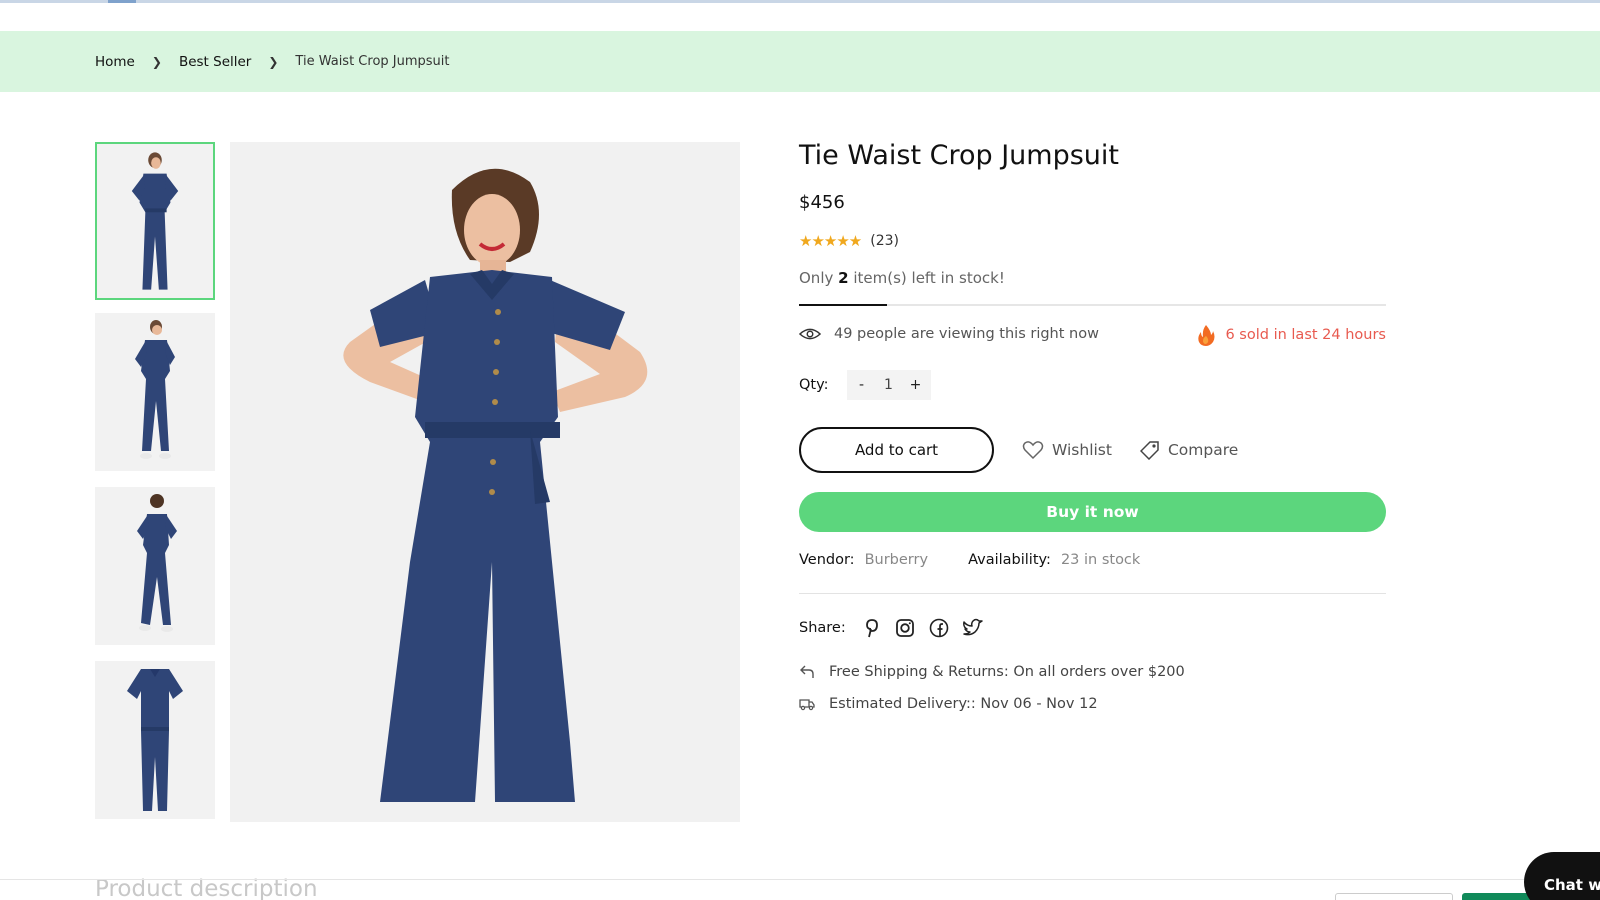 The height and width of the screenshot is (900, 1600). I want to click on qty-input: 1, so click(889, 385).